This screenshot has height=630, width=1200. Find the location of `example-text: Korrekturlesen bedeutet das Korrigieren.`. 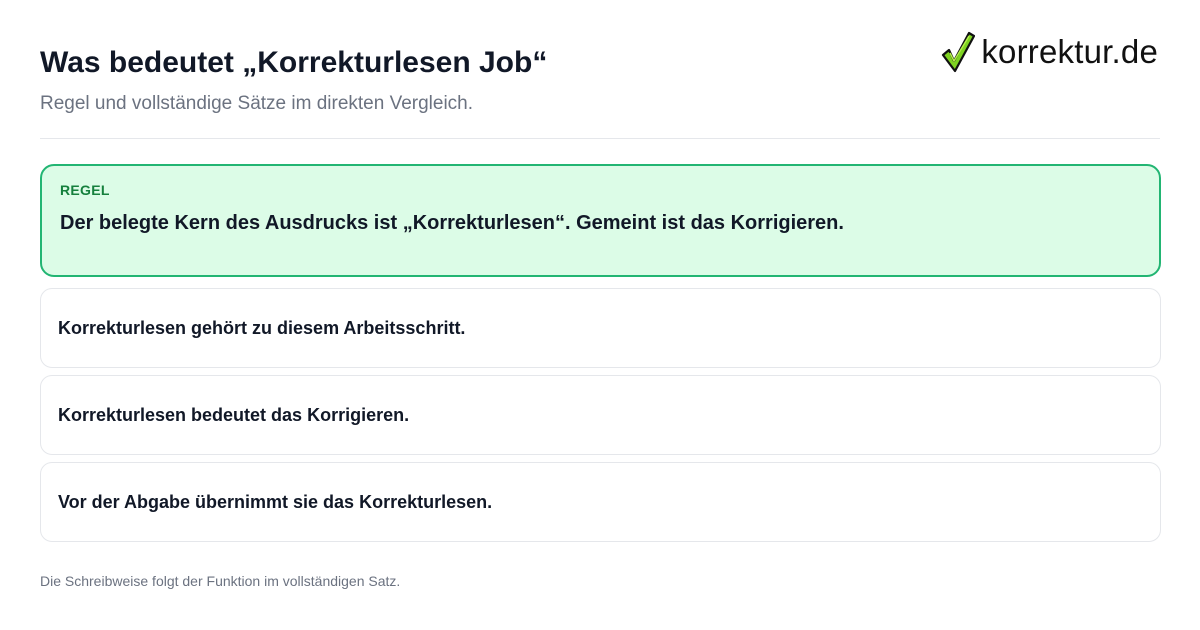

example-text: Korrekturlesen bedeutet das Korrigieren. is located at coordinates (234, 414).